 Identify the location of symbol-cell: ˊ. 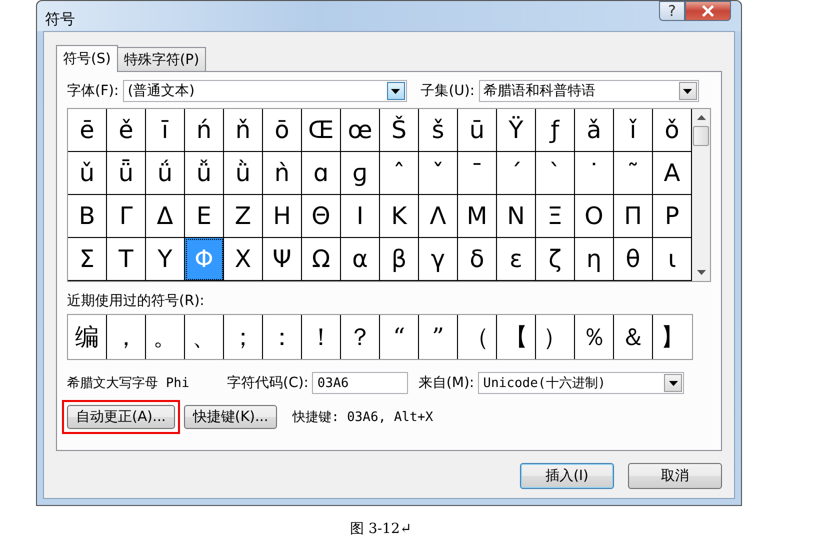
(516, 173).